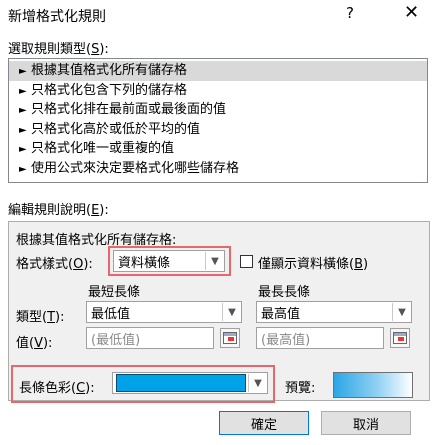 The image size is (438, 445). Describe the element at coordinates (218, 130) in the screenshot. I see `rule-type-item-above-below-average: ► 只格式化高於或低於平均的值` at that location.